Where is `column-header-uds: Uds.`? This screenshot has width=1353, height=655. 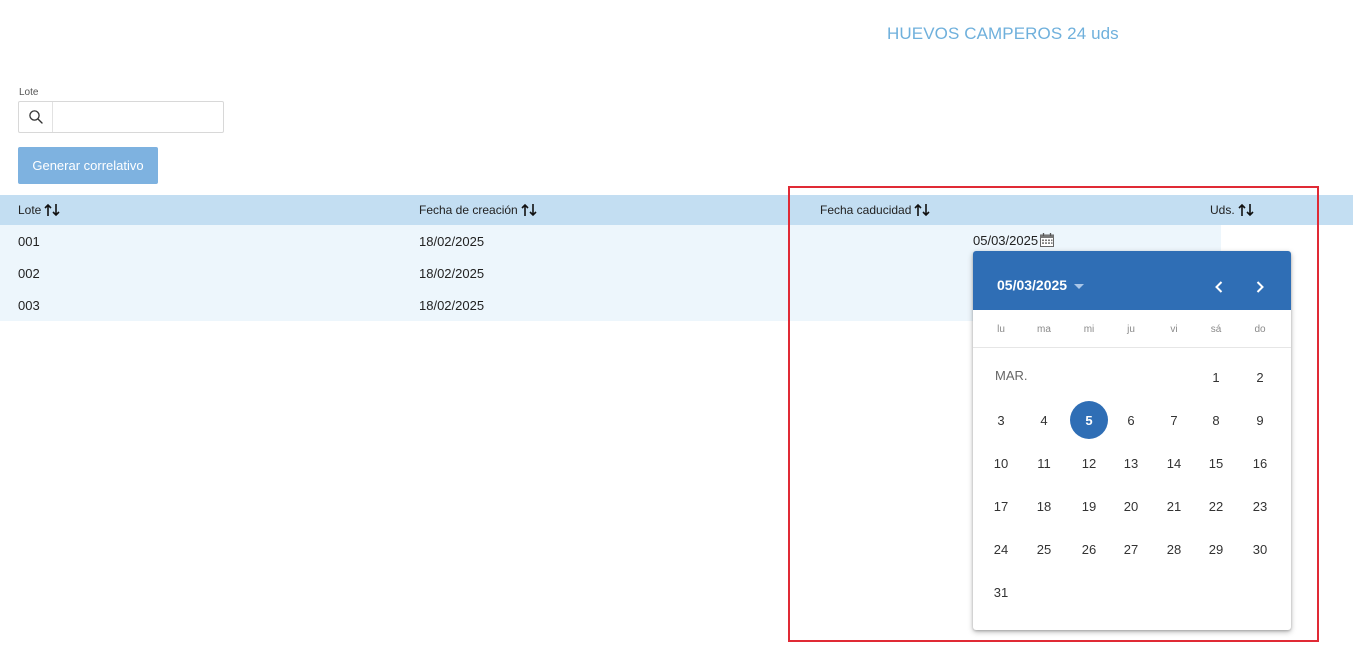 column-header-uds: Uds. is located at coordinates (1232, 210).